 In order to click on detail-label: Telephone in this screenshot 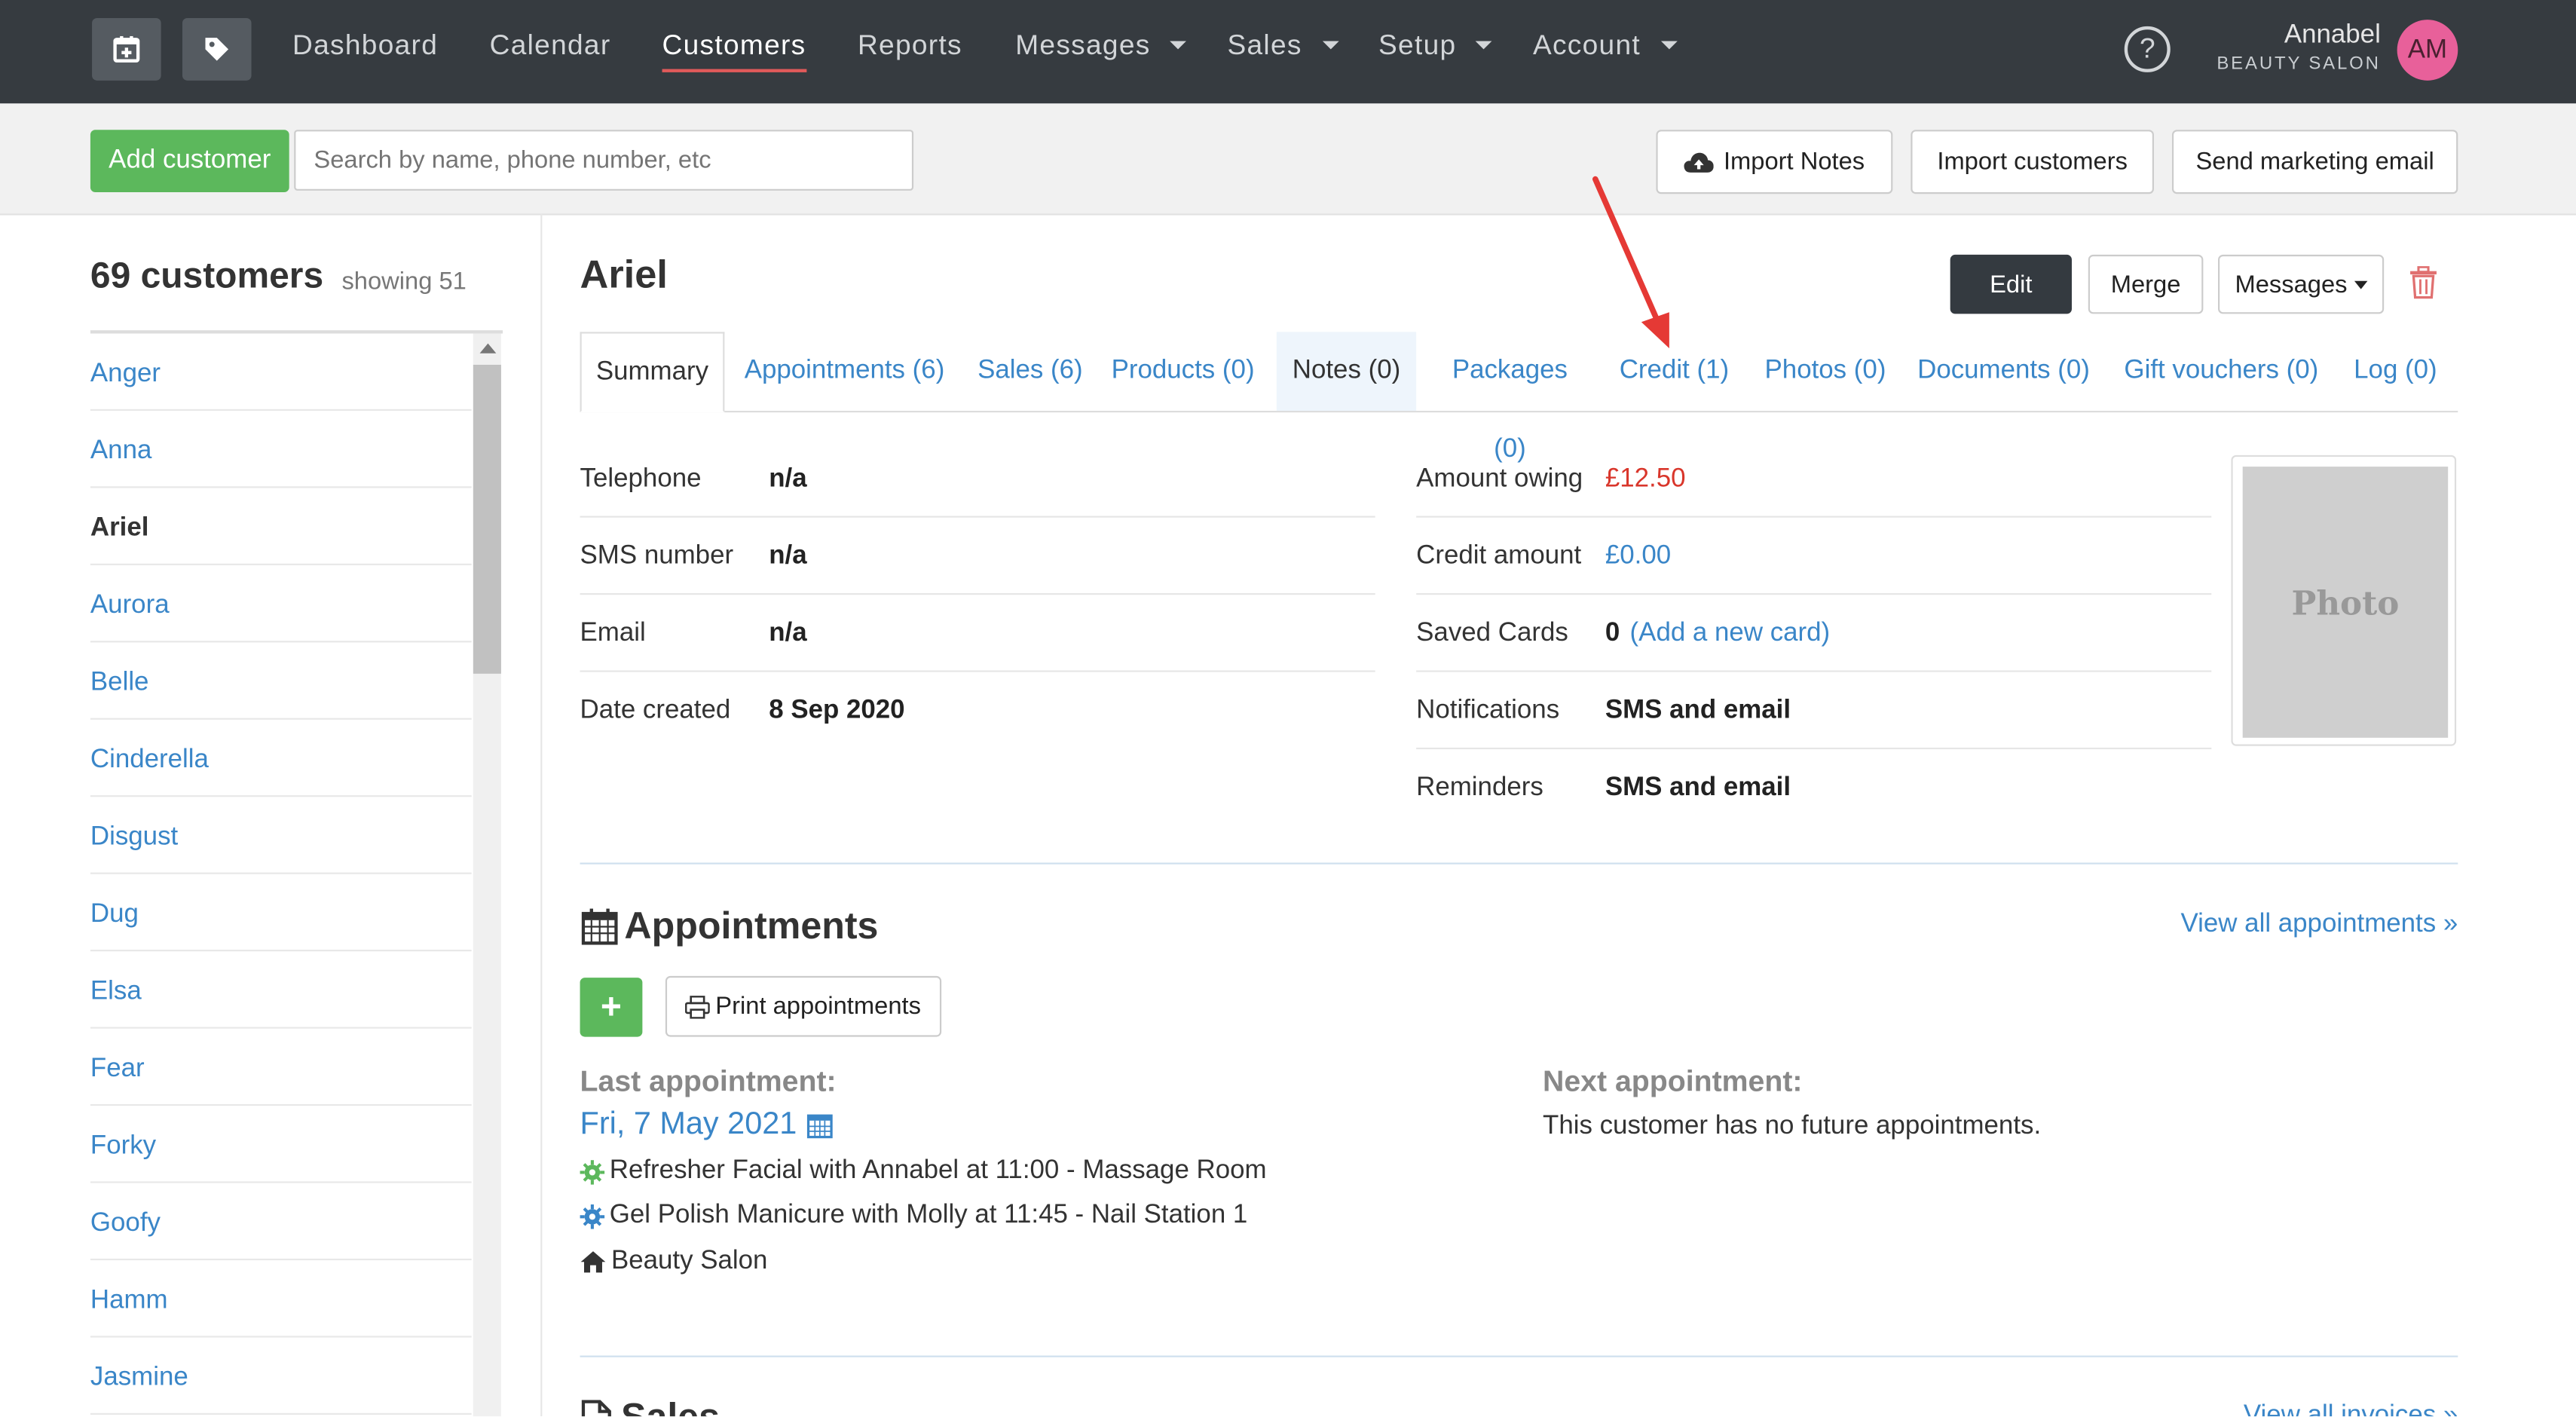, I will do `click(641, 479)`.